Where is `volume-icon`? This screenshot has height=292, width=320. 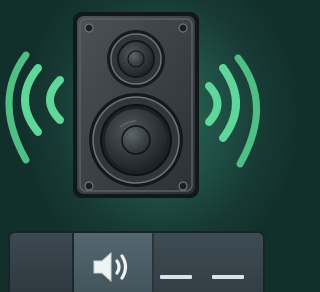
volume-icon is located at coordinates (114, 267).